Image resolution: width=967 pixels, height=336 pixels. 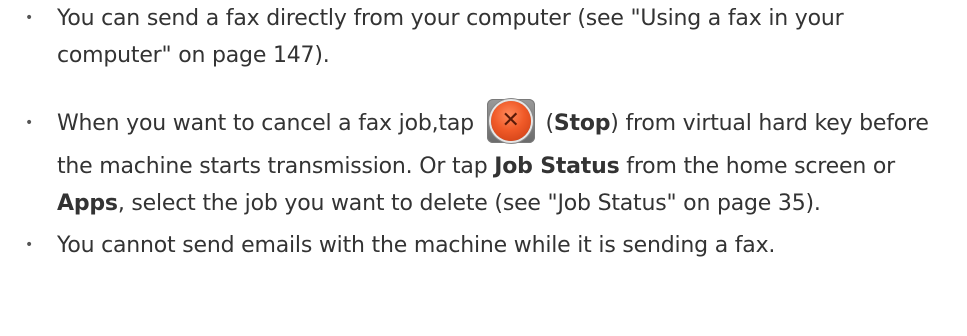 I want to click on stop-icon: ✕, so click(x=510, y=121).